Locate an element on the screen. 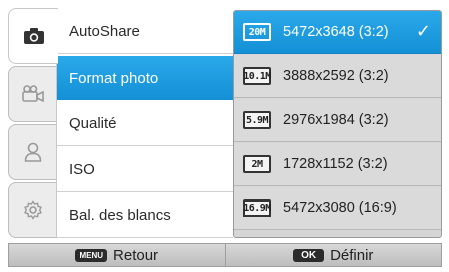 The image size is (449, 272). menu-item-label: Format photo is located at coordinates (114, 78).